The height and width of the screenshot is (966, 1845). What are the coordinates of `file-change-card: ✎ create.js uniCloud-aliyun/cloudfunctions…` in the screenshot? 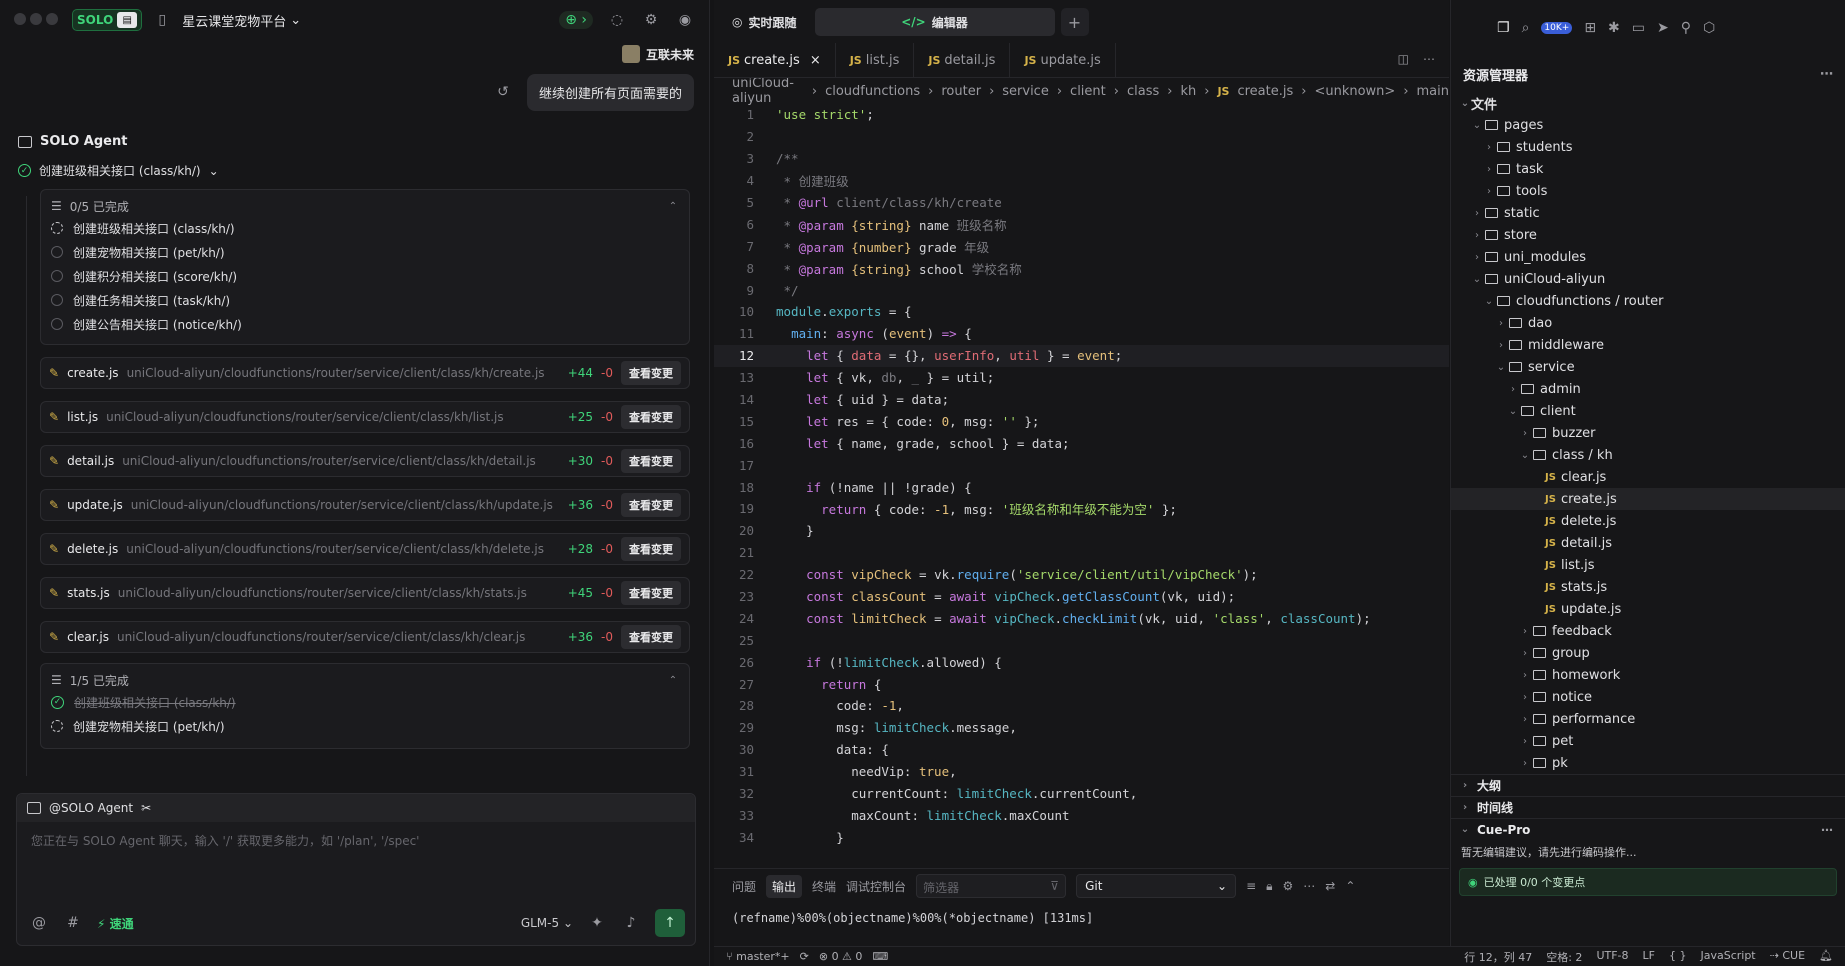 It's located at (365, 373).